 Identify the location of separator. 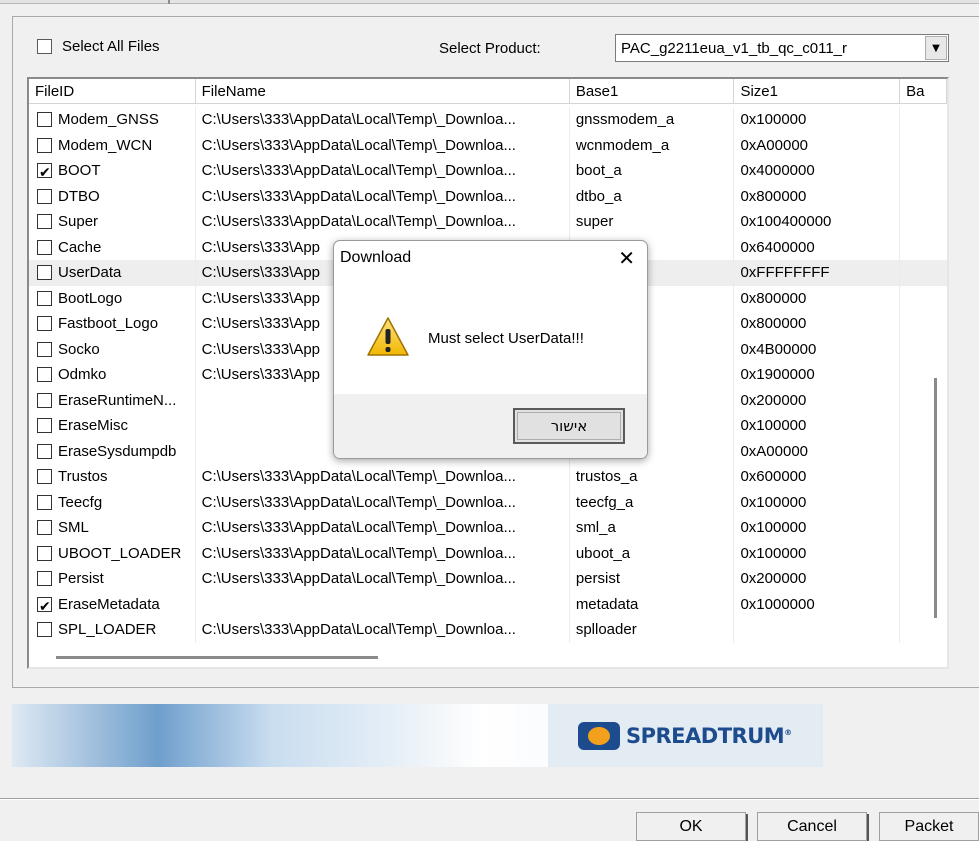
(489, 799).